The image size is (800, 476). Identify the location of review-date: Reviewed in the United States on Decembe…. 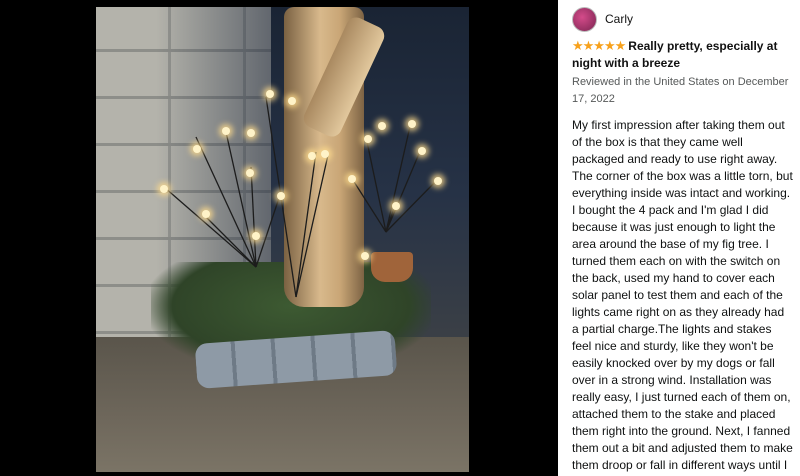
(680, 90).